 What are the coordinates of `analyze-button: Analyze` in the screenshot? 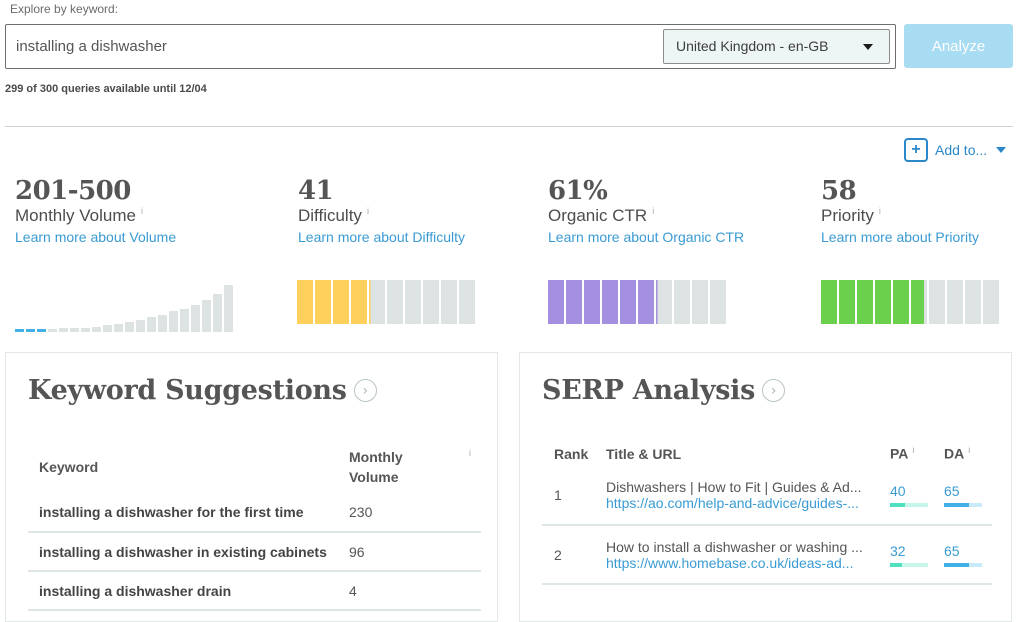 It's located at (958, 46).